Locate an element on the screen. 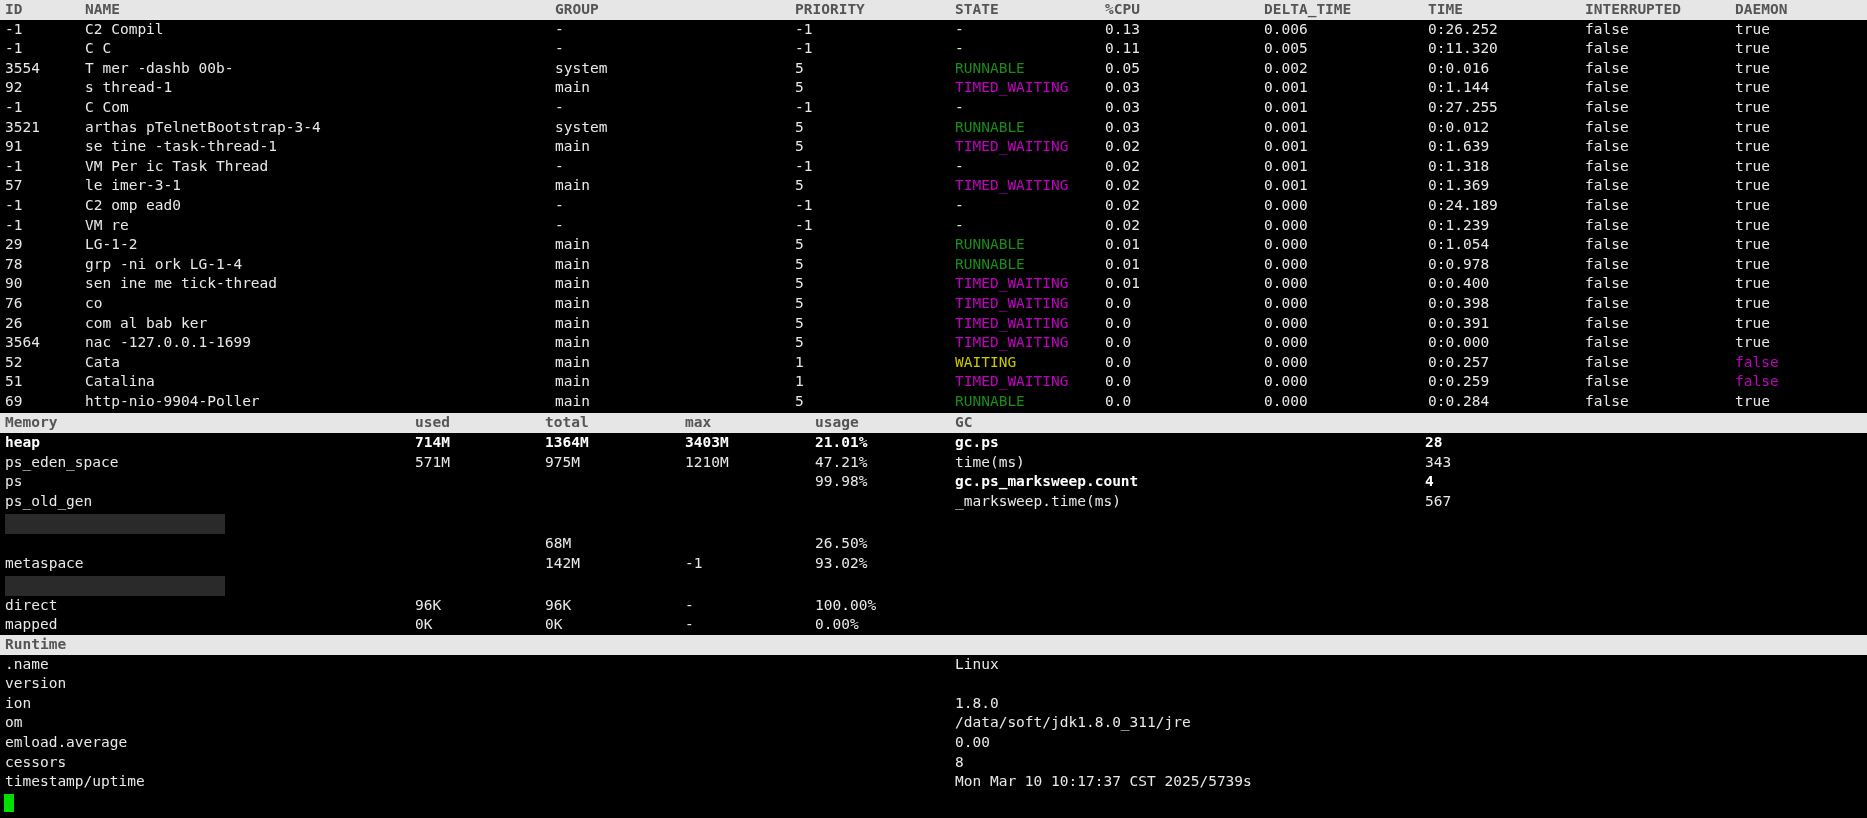  memory-usage: 21.01% is located at coordinates (842, 443).